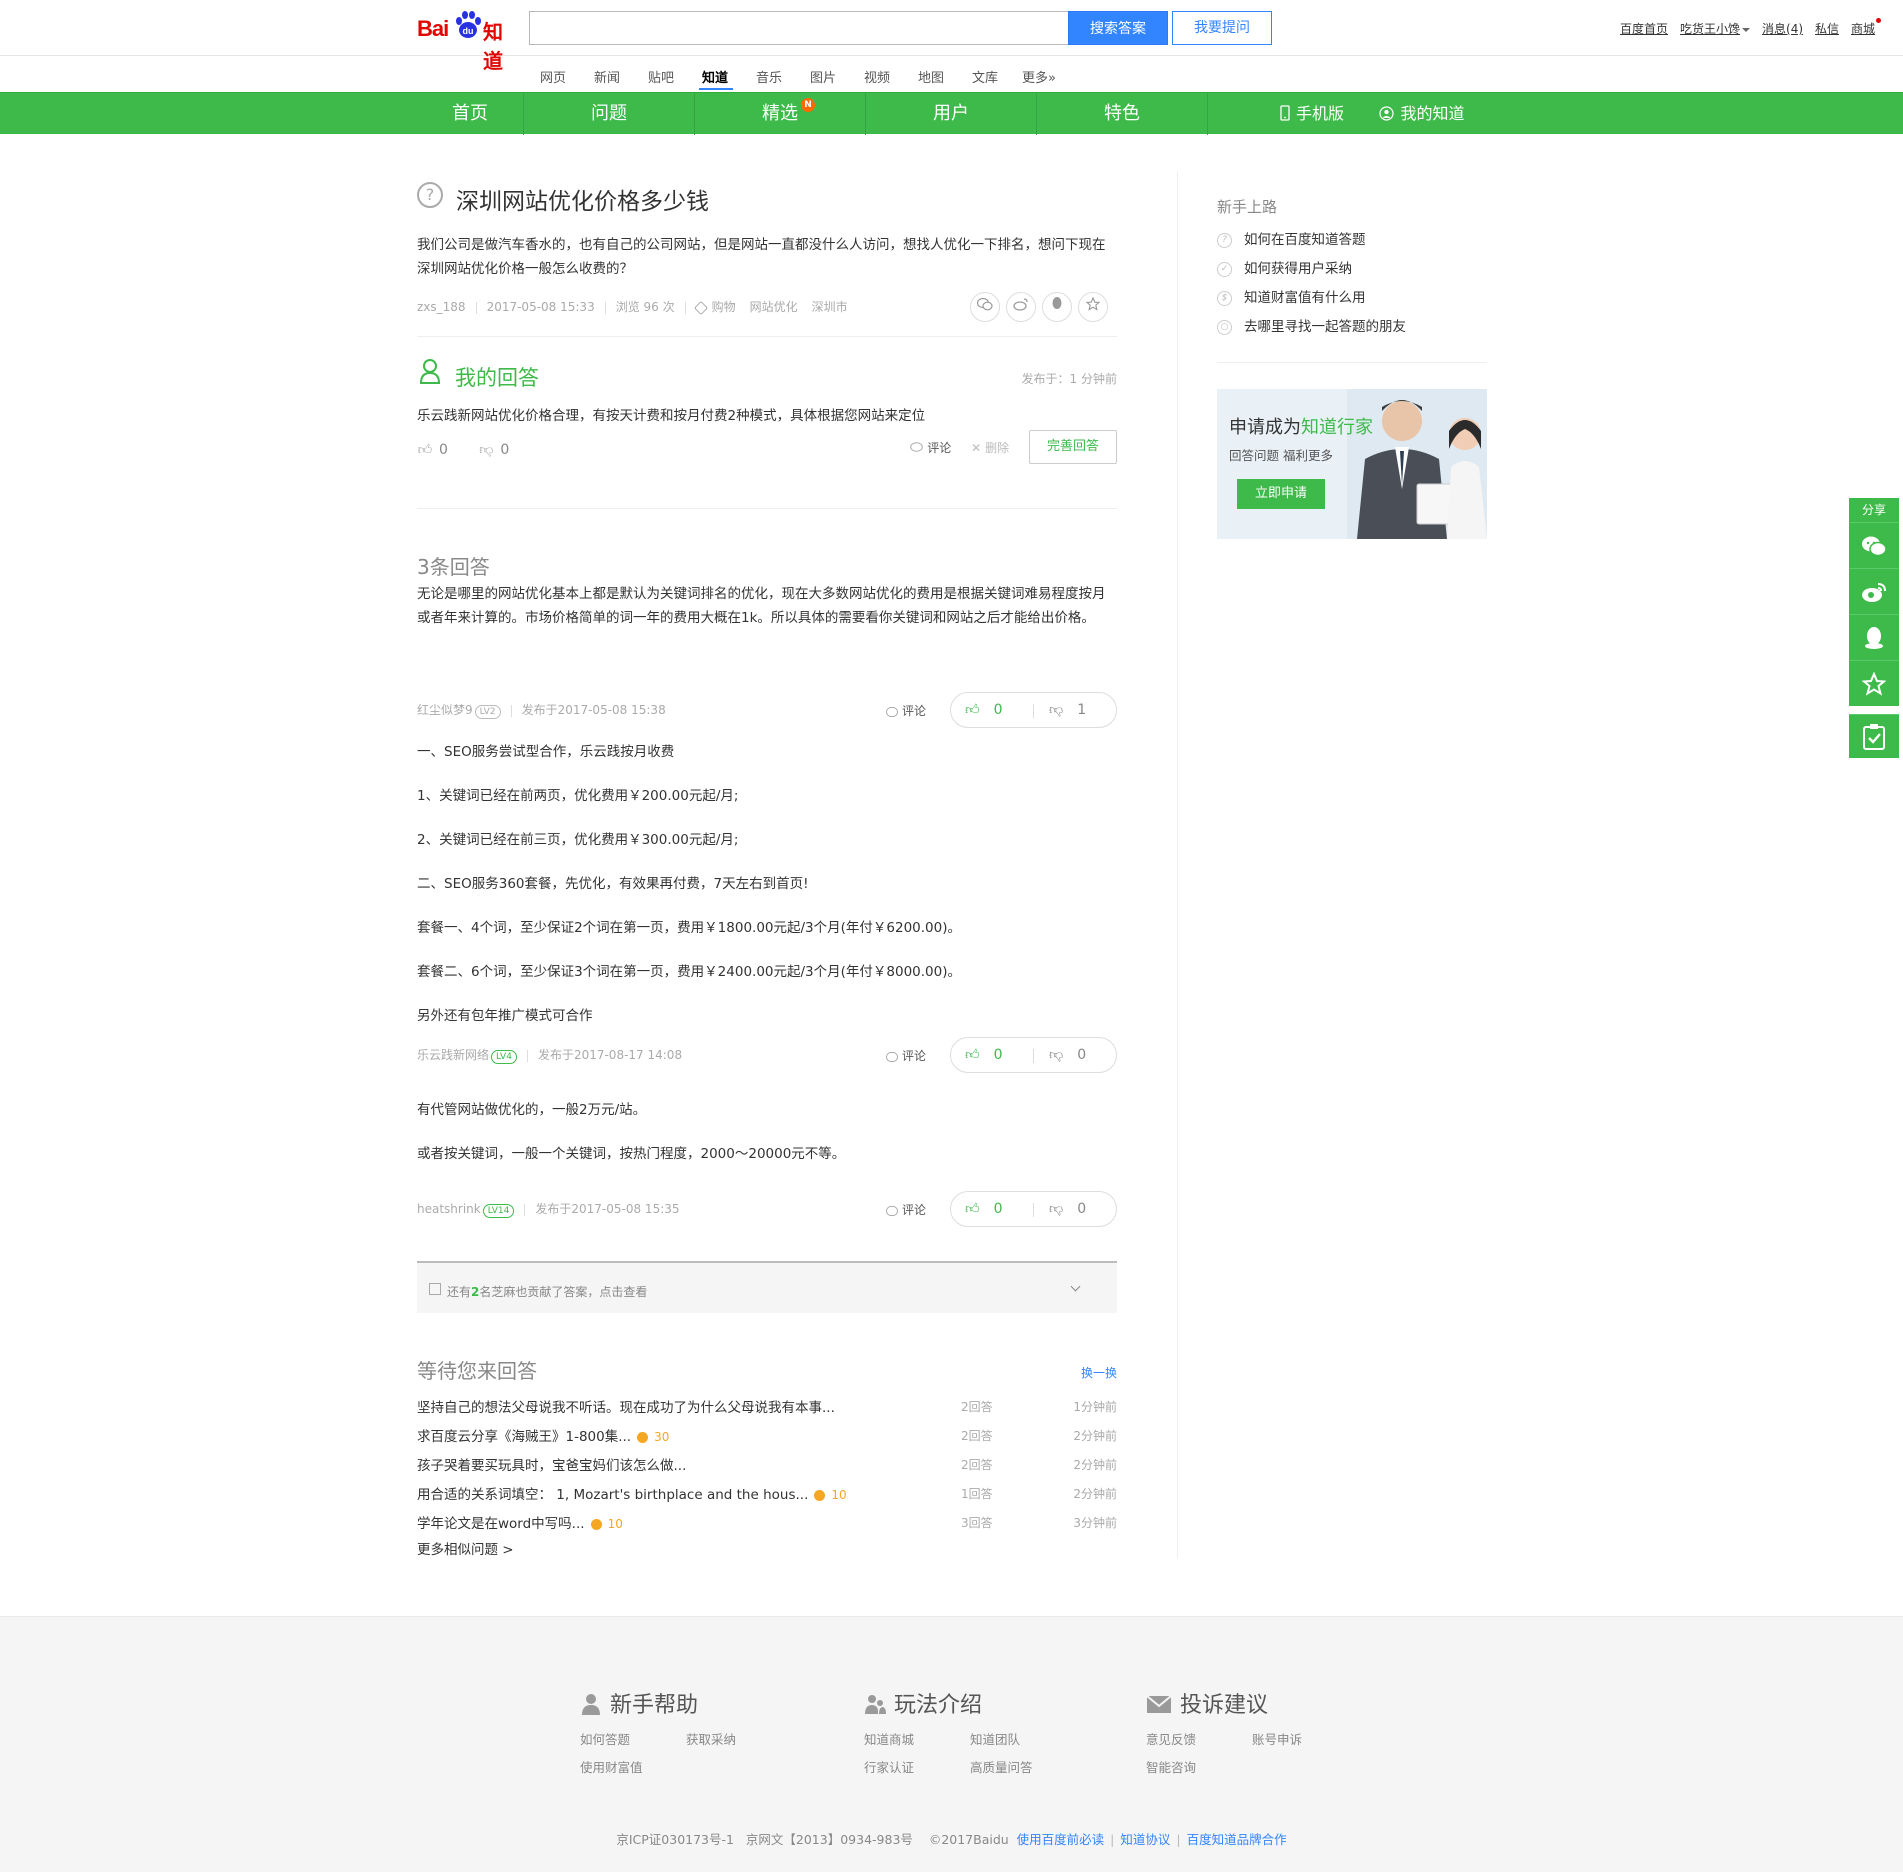  I want to click on question-tag: 网站优化, so click(774, 307).